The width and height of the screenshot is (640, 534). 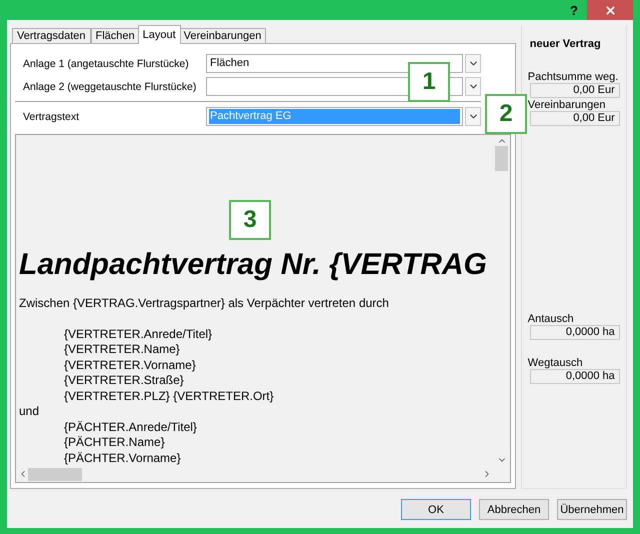 I want to click on summary-label: Vereinbarungen, so click(x=567, y=105).